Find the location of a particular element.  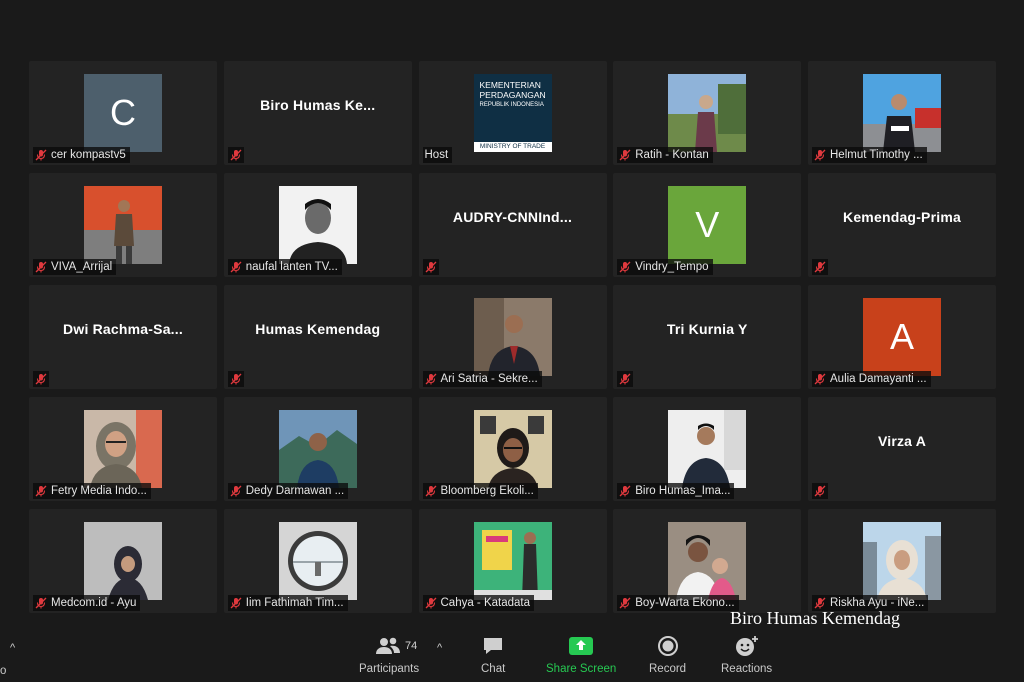

participant-tile: Ccer kompastv5 is located at coordinates (123, 113).